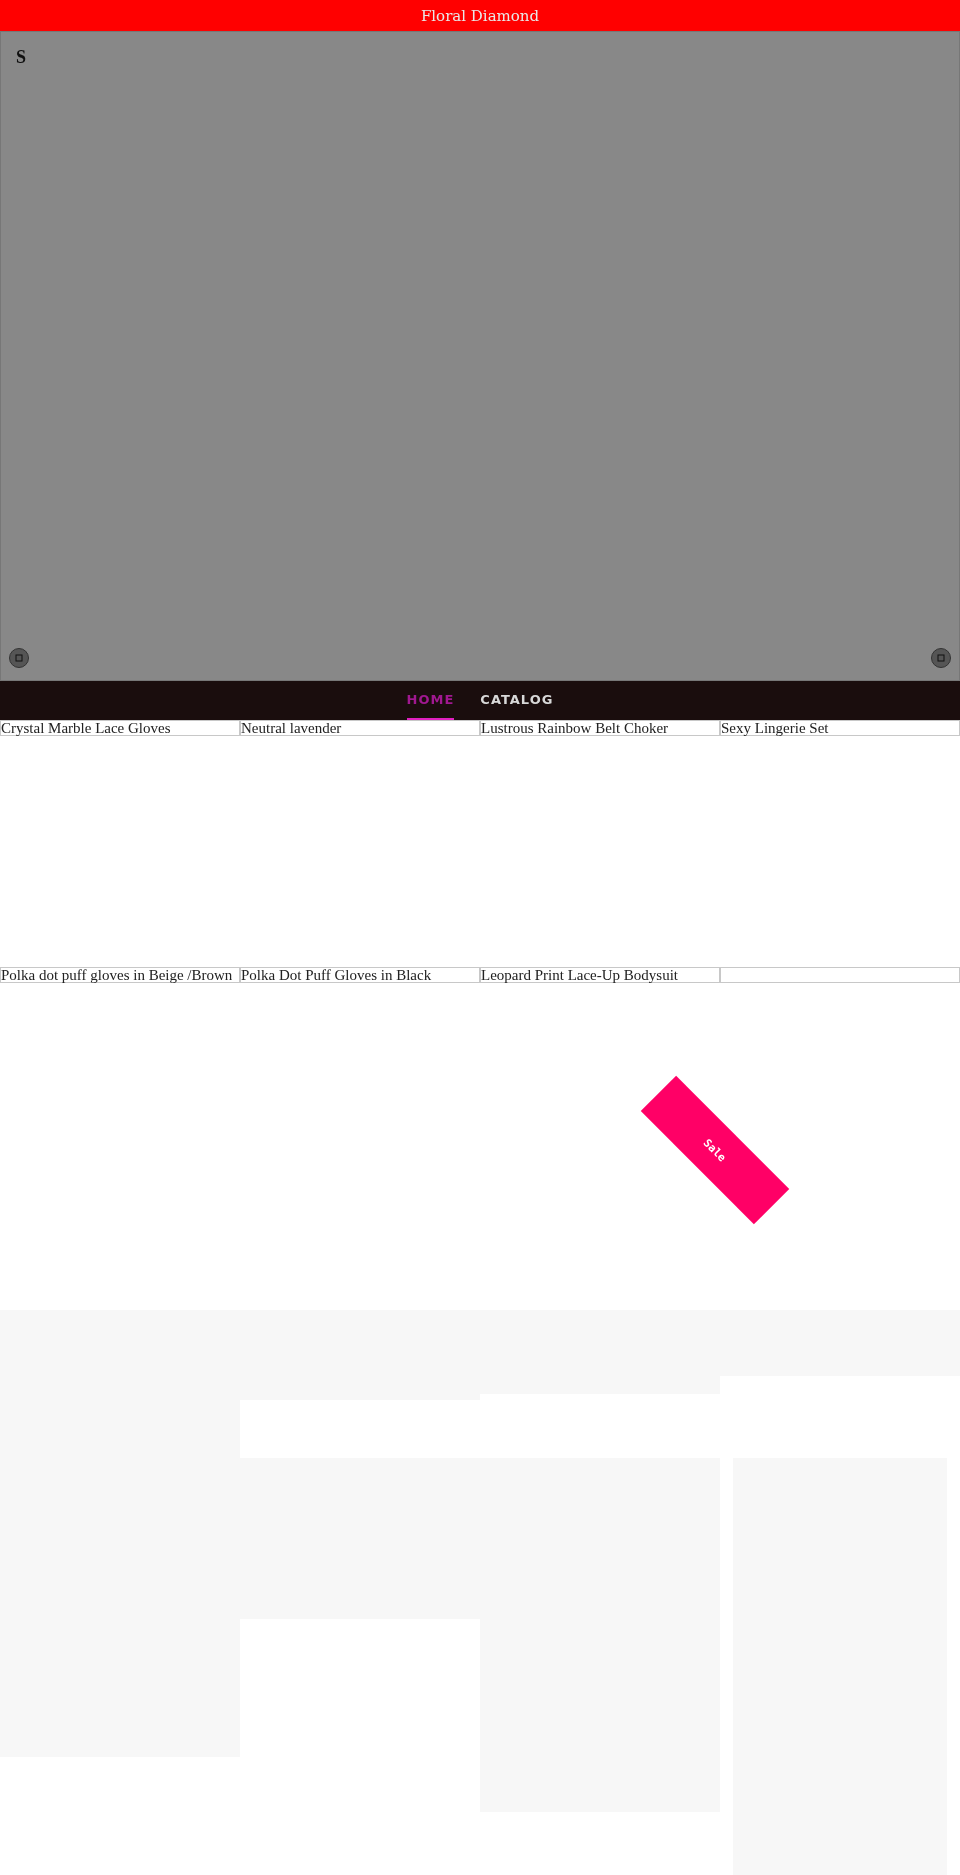  I want to click on product-title: Neutral lavender, so click(360, 728).